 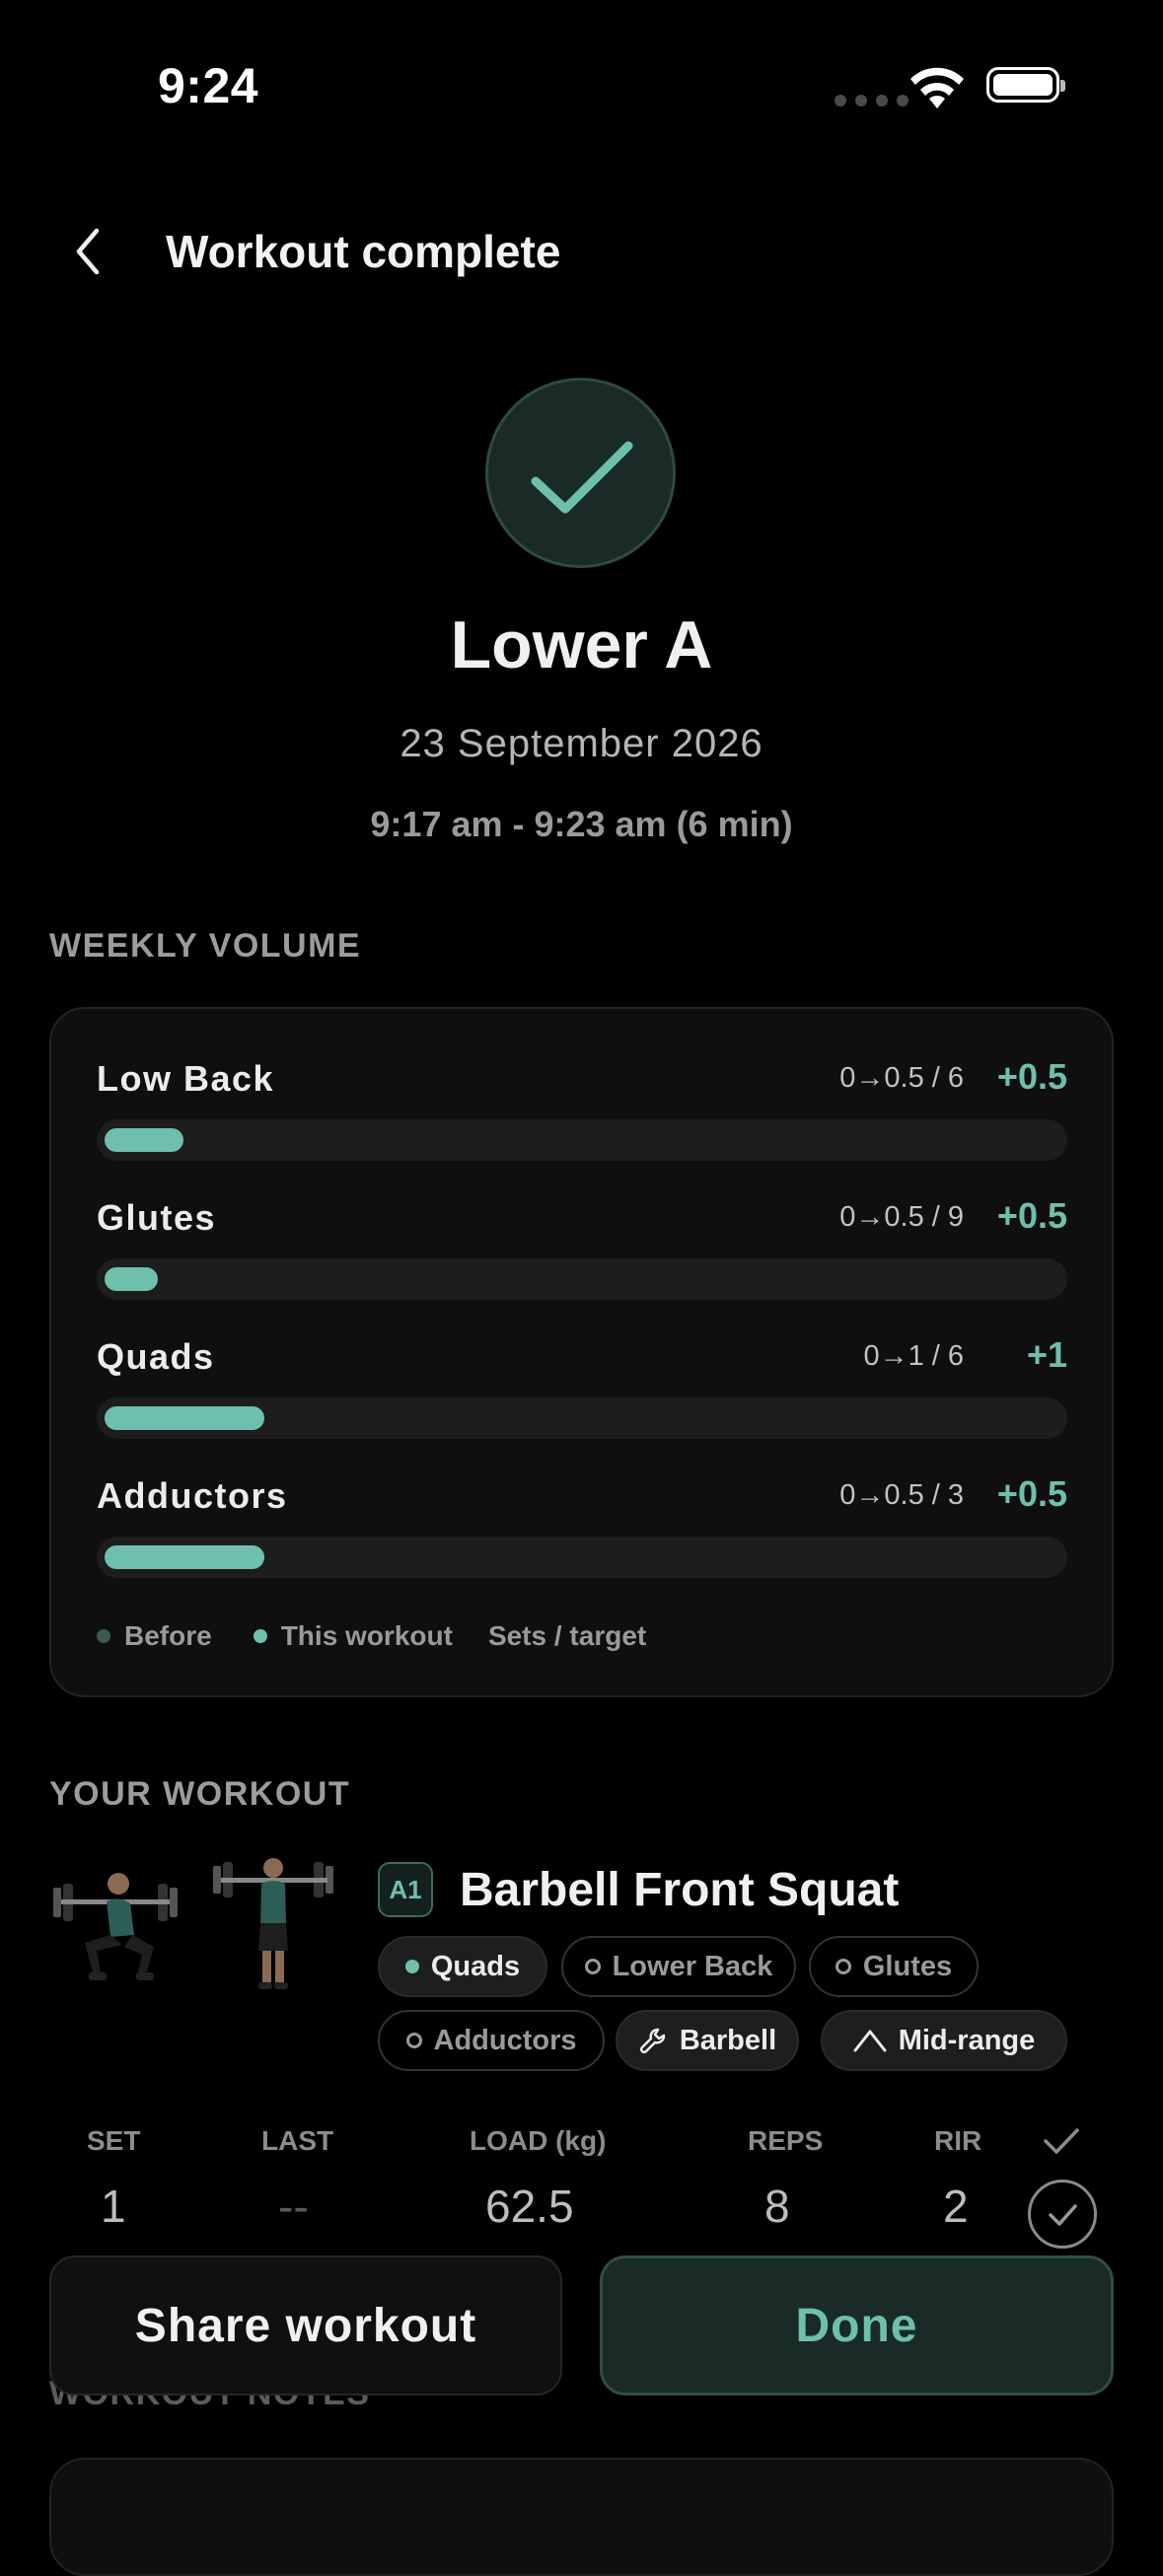 I want to click on tag-label: Adductors, so click(x=505, y=2040).